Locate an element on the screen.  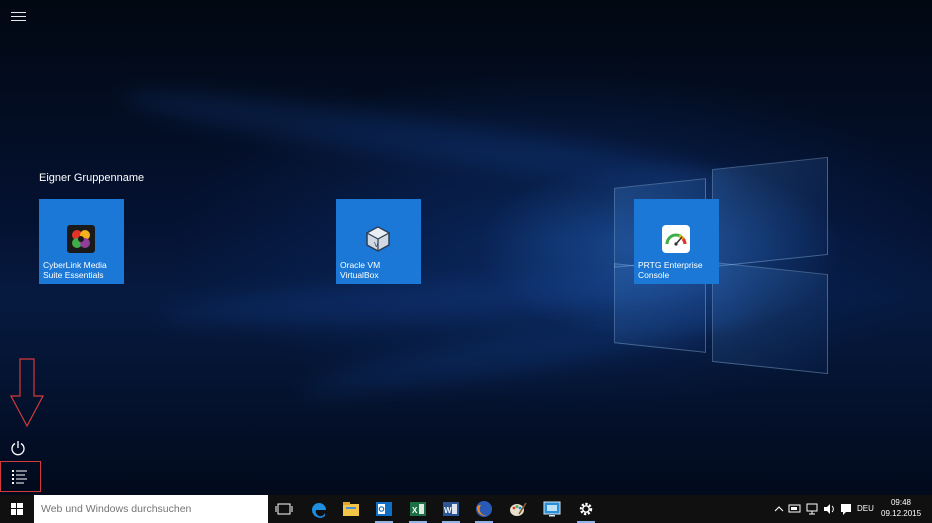
firefox-taskbar-item is located at coordinates (484, 510).